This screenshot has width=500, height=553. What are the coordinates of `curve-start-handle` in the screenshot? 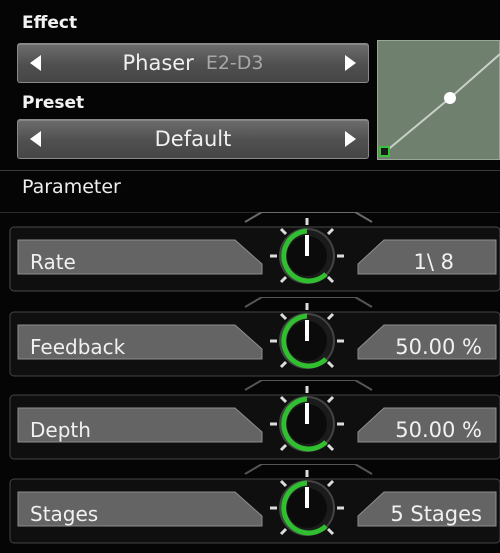 It's located at (384, 151).